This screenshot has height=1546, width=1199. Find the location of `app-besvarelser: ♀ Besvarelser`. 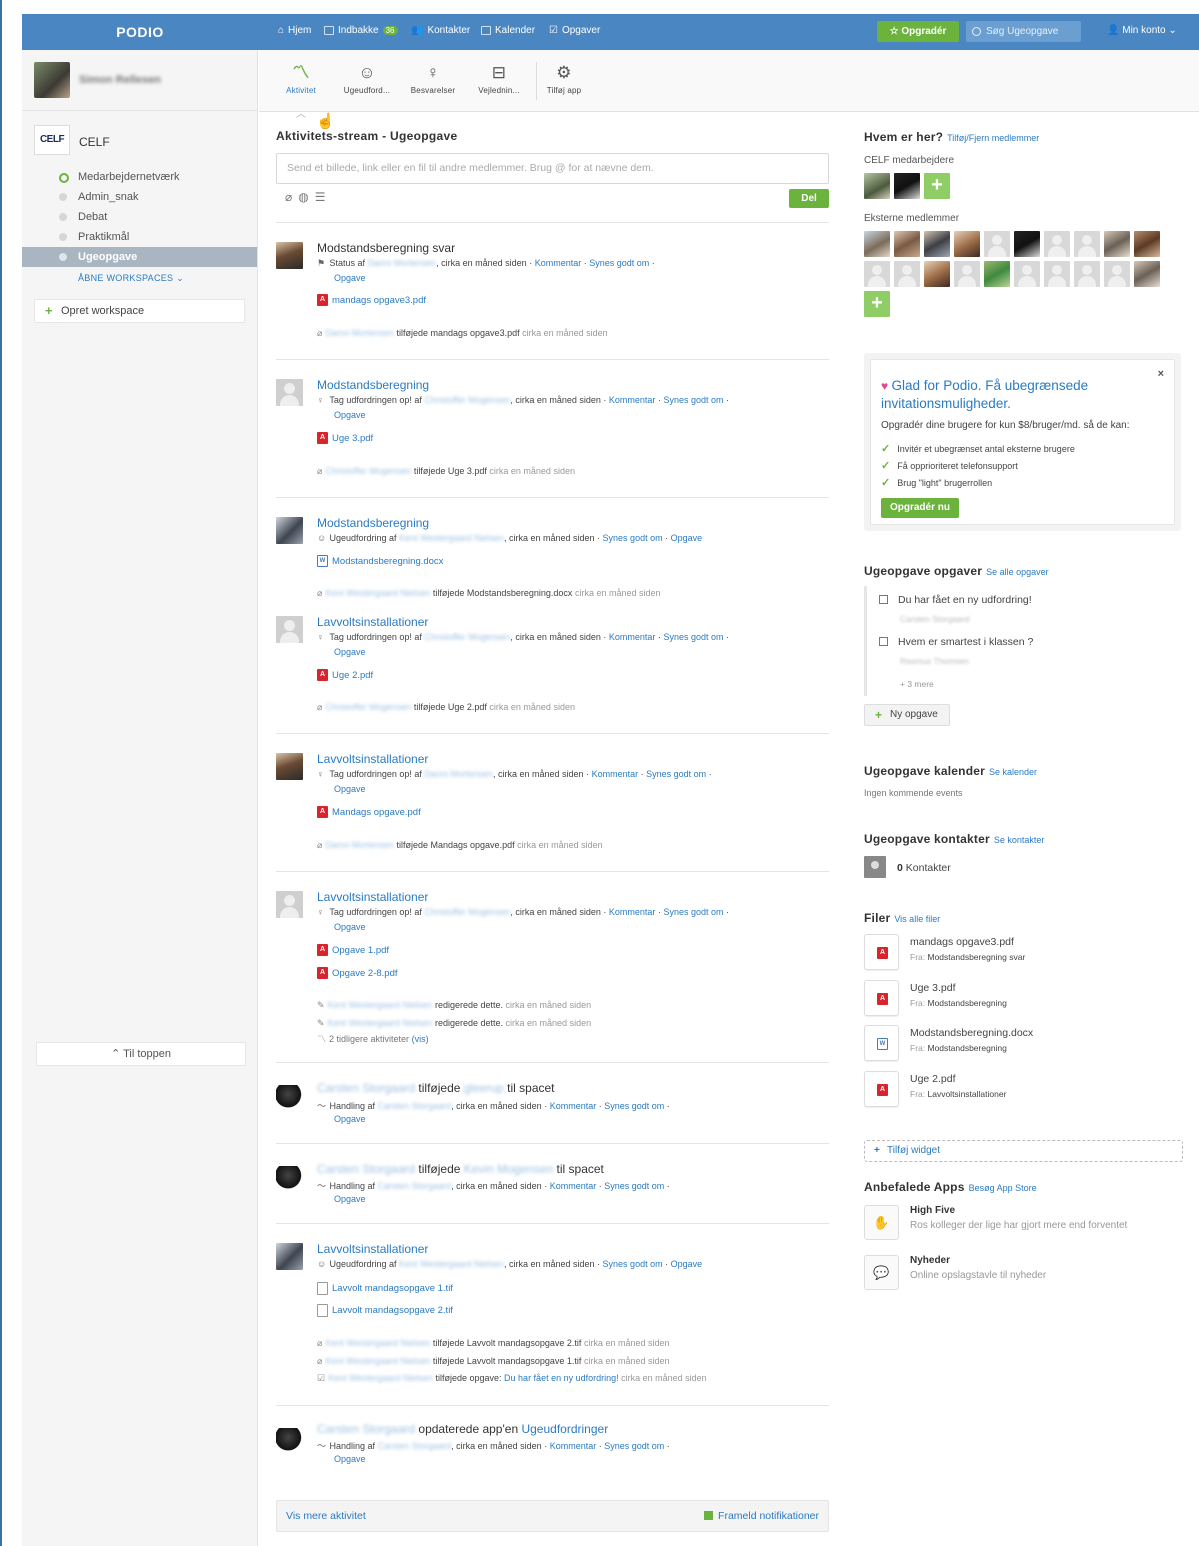

app-besvarelser: ♀ Besvarelser is located at coordinates (433, 78).